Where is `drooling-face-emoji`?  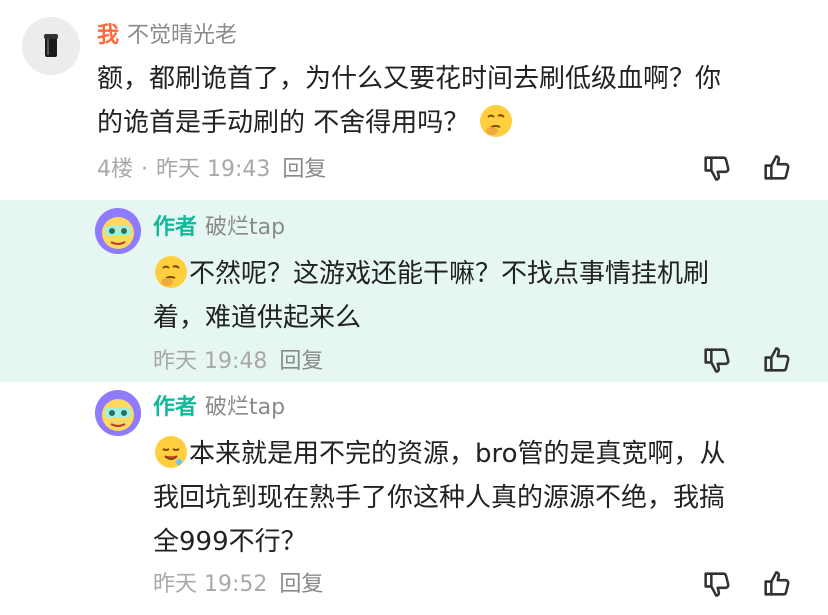
drooling-face-emoji is located at coordinates (171, 452).